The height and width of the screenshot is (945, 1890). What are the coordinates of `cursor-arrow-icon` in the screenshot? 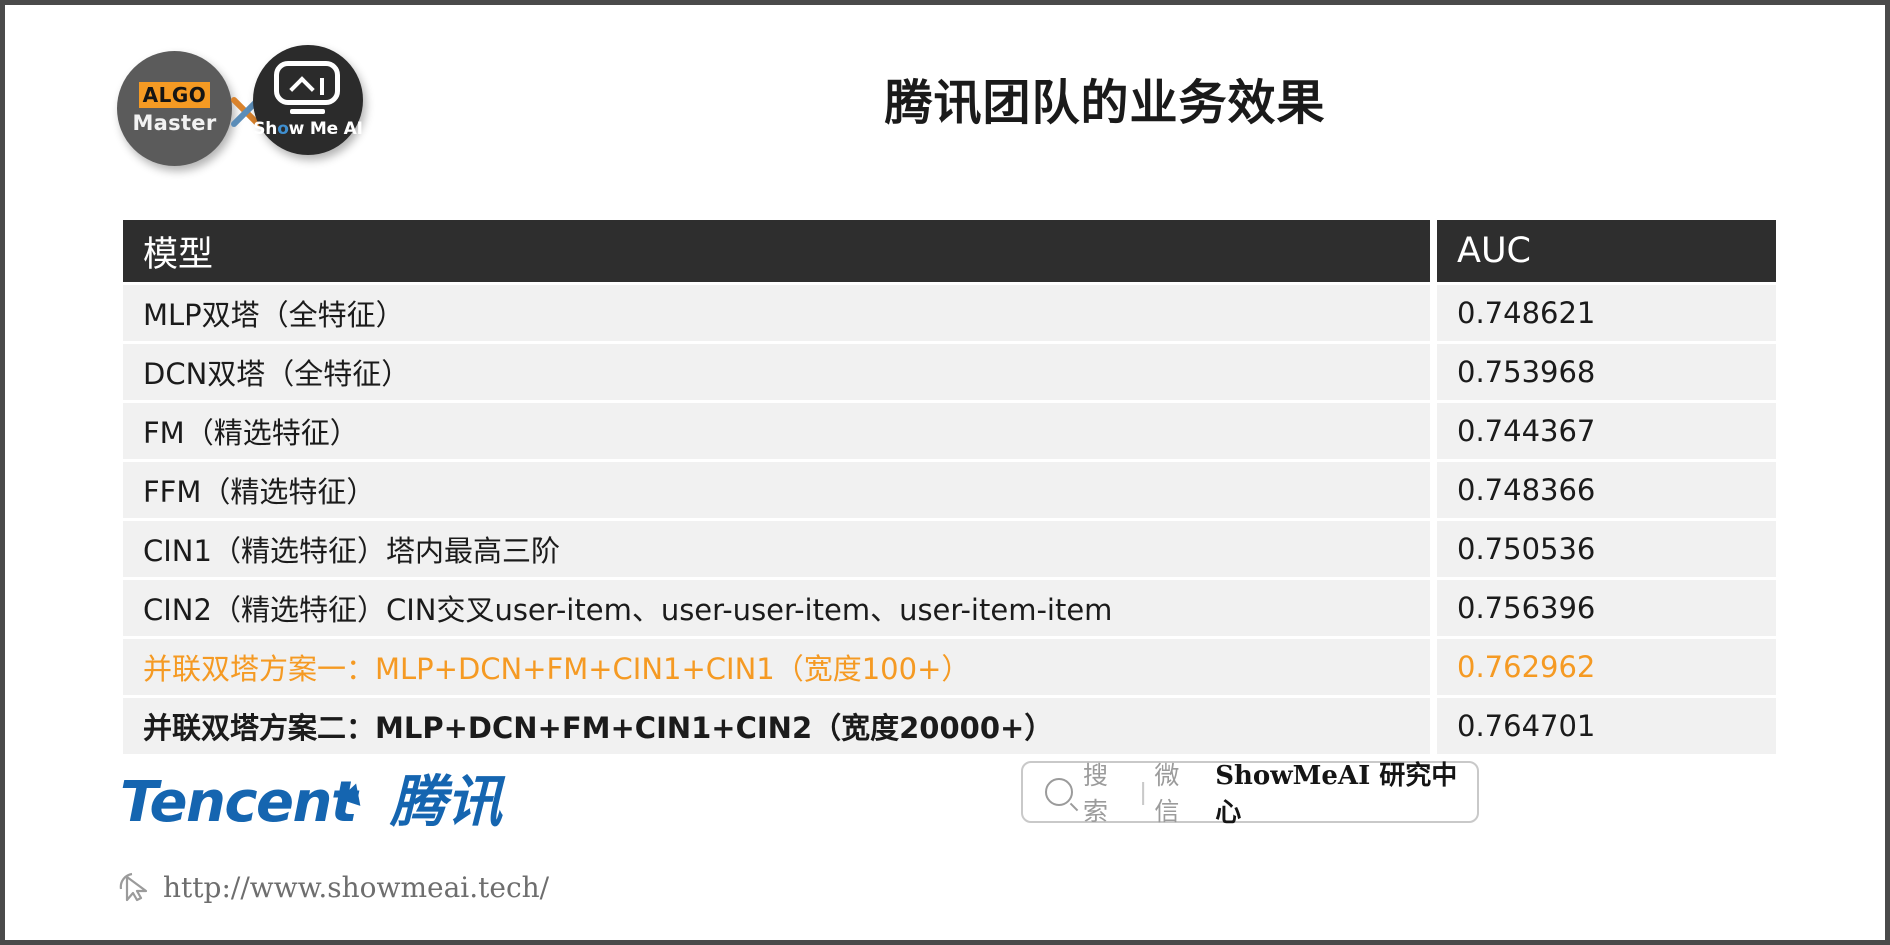 It's located at (133, 887).